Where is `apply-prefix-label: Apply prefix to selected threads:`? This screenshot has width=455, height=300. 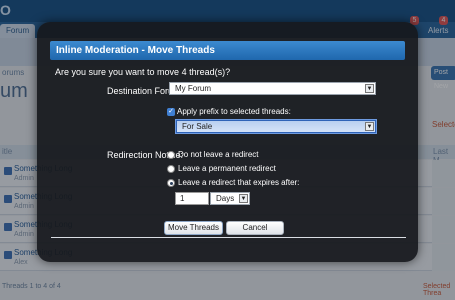
apply-prefix-label: Apply prefix to selected threads: is located at coordinates (234, 111).